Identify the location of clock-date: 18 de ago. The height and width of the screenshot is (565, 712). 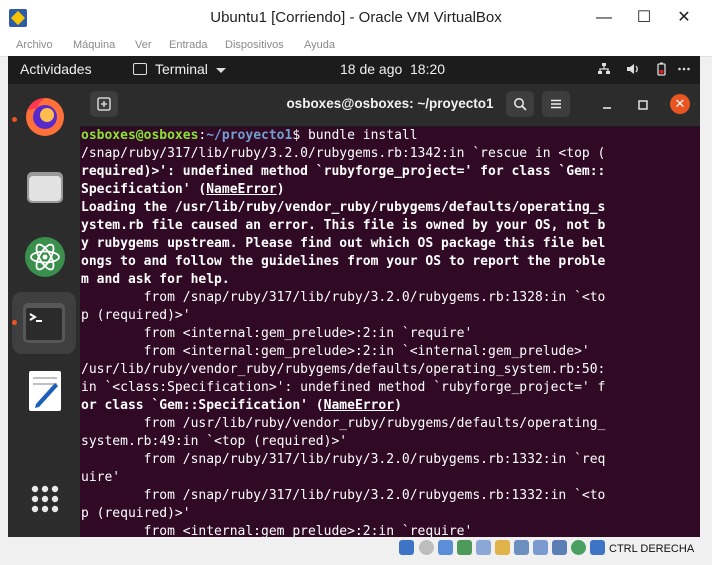
(371, 69).